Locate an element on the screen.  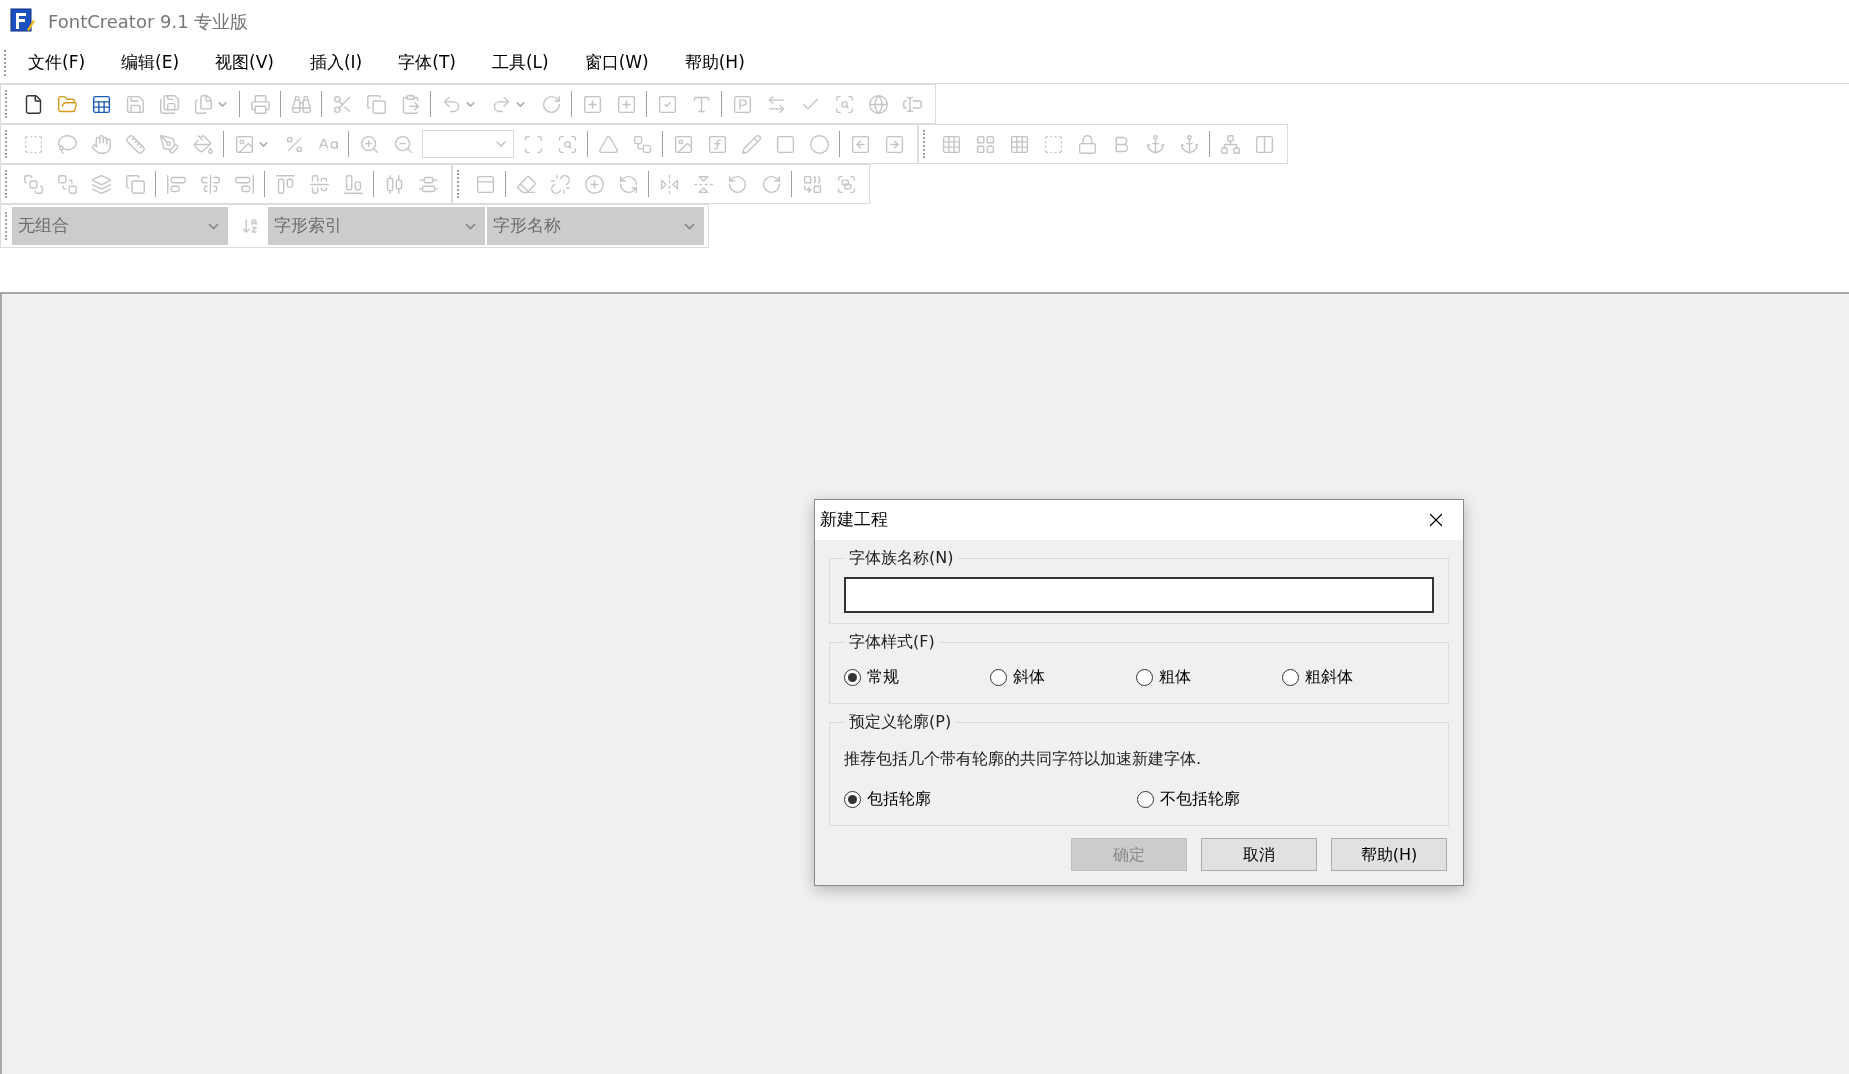
flip-horizontal-icon is located at coordinates (669, 184).